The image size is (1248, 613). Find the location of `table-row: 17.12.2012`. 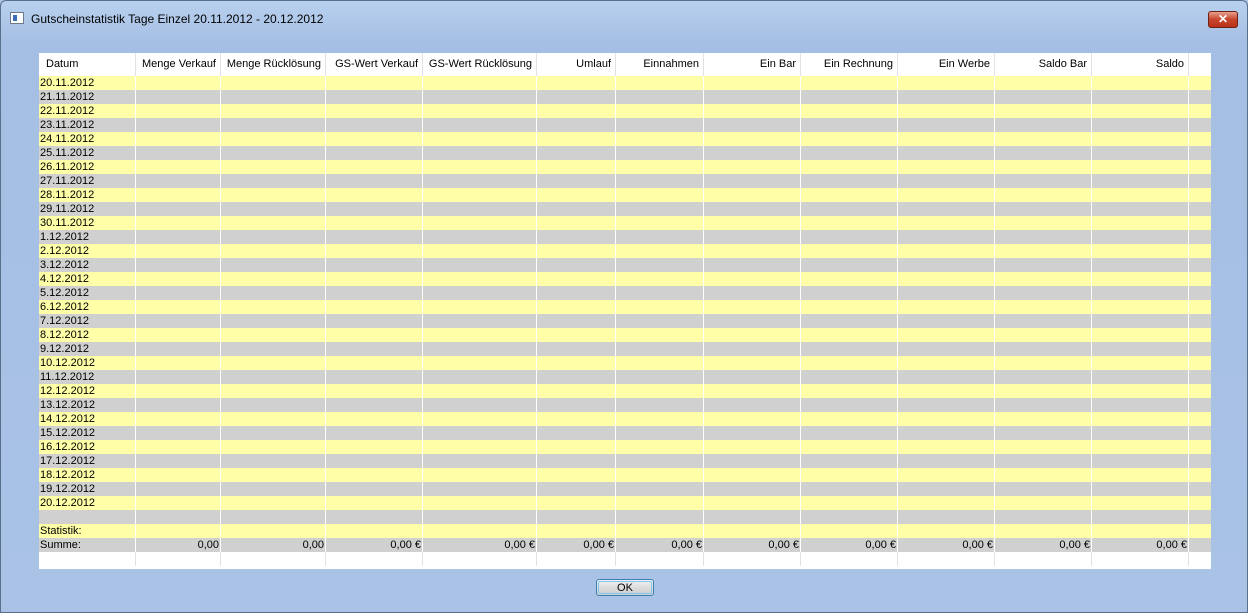

table-row: 17.12.2012 is located at coordinates (625, 461).